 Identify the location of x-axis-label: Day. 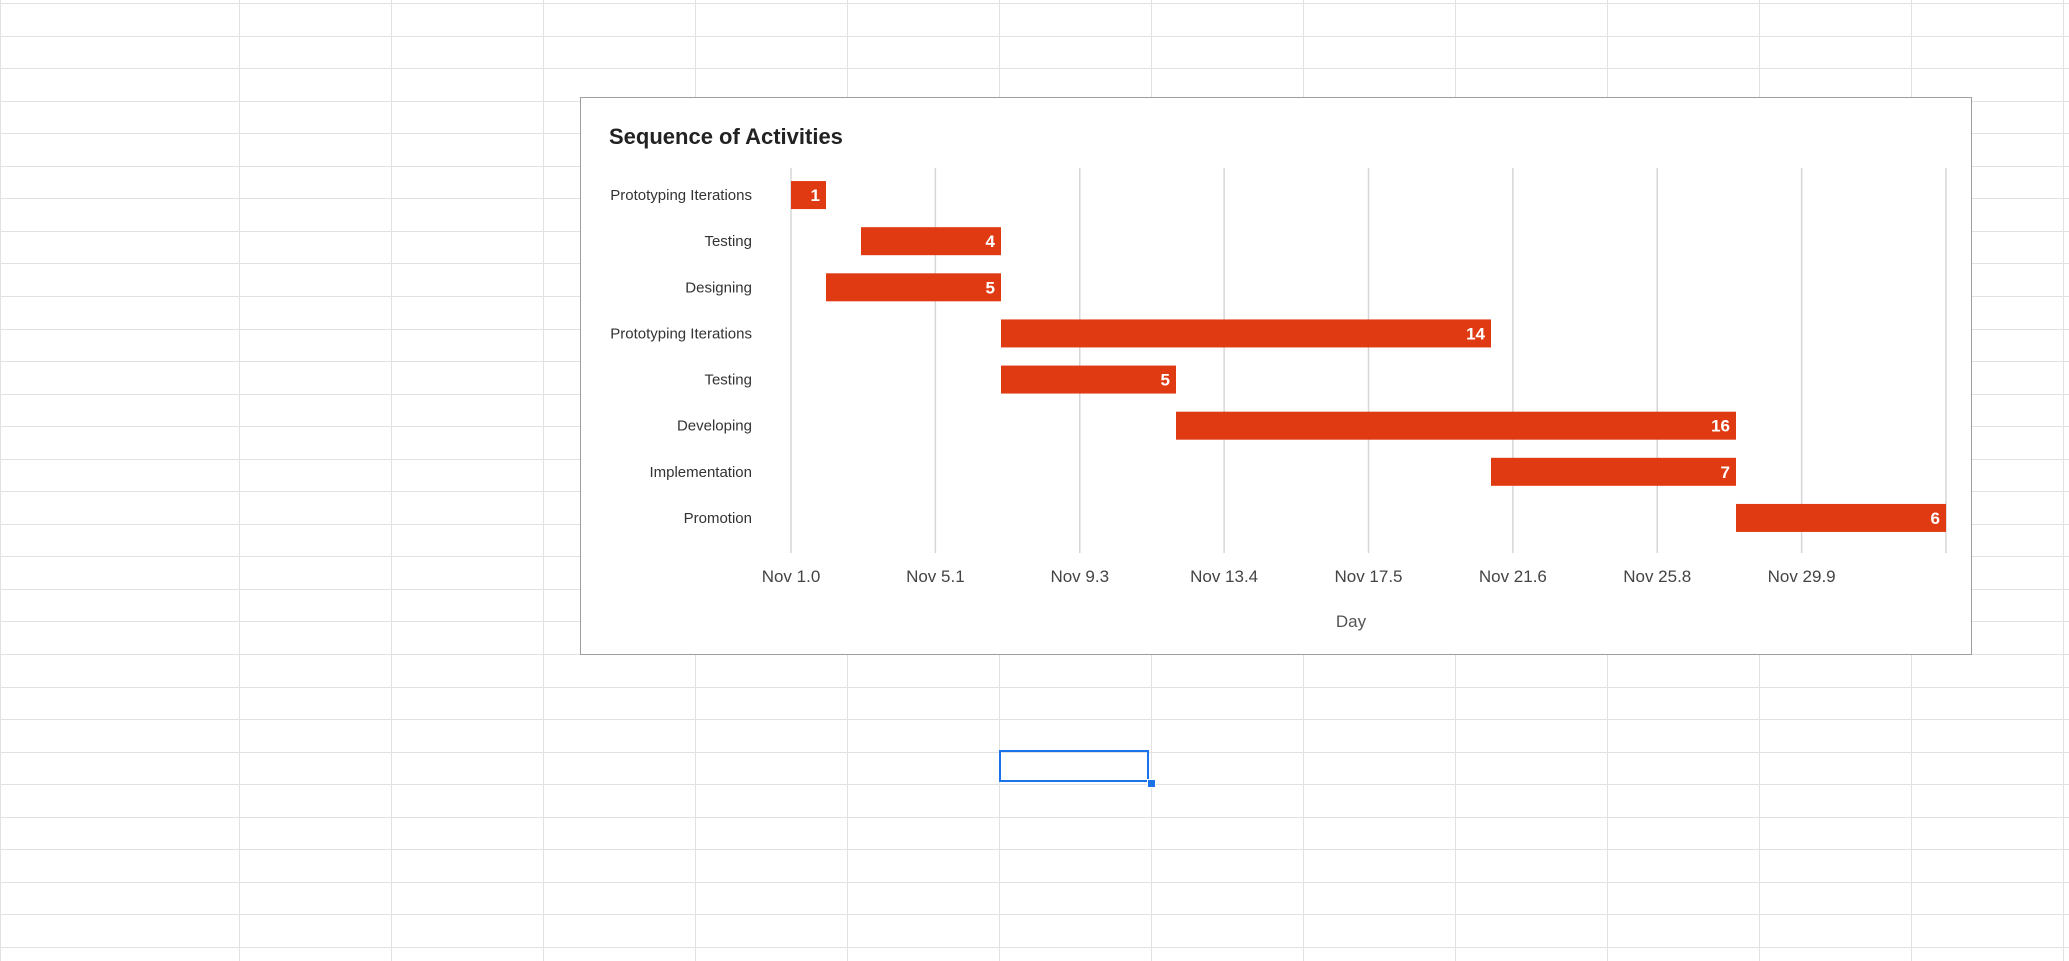
(1351, 621).